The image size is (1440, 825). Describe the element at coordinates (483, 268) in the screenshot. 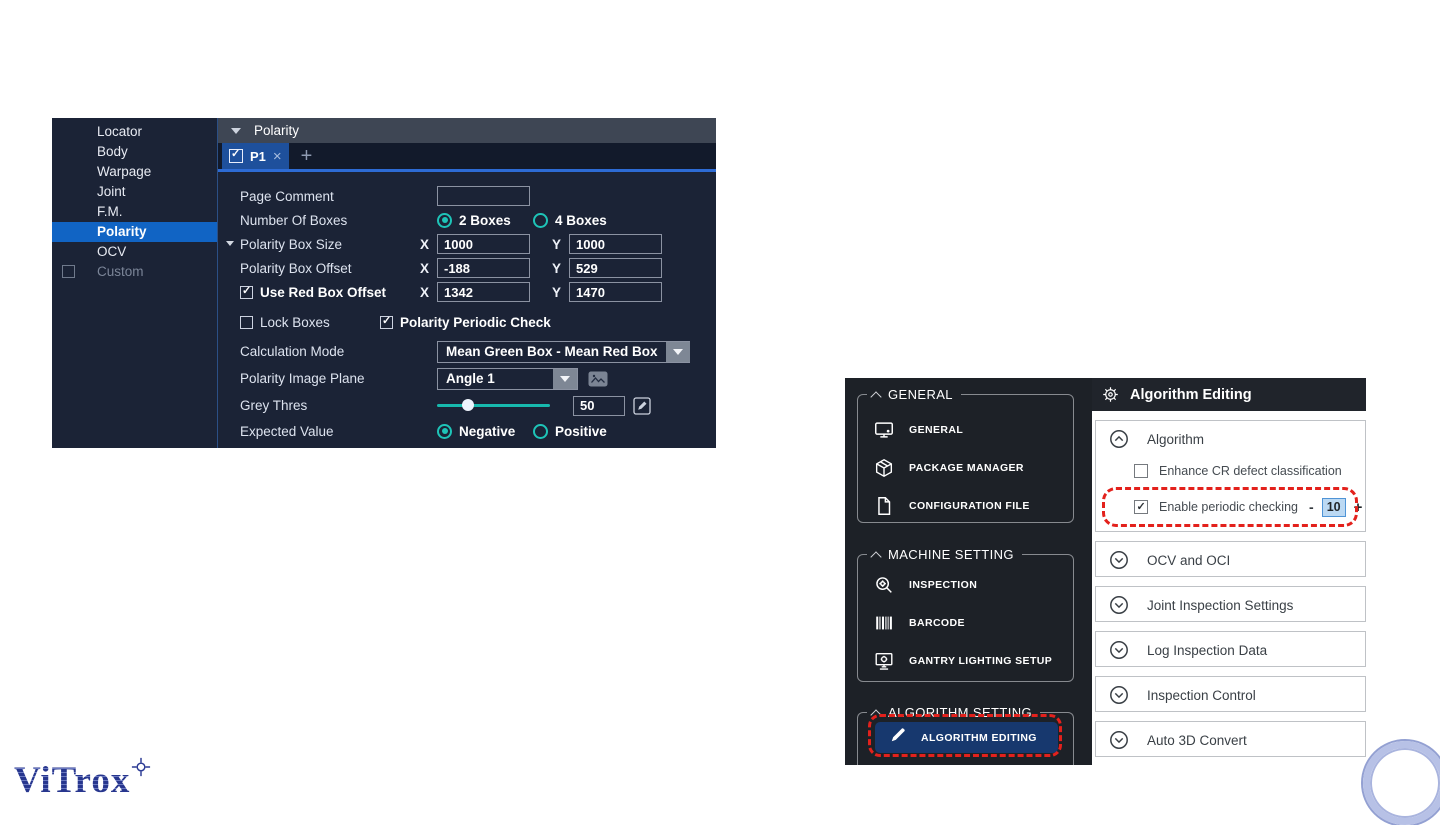

I see `box-offset-x-input` at that location.